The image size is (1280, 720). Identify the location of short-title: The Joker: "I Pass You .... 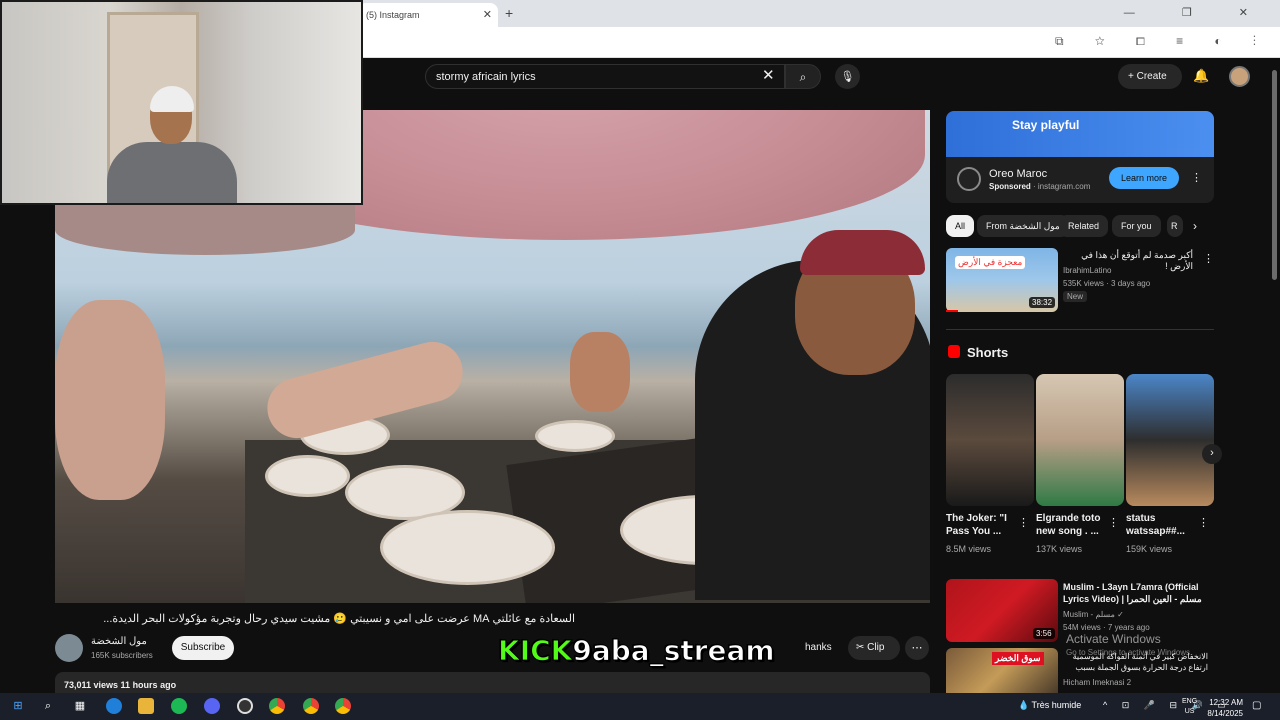
(983, 525).